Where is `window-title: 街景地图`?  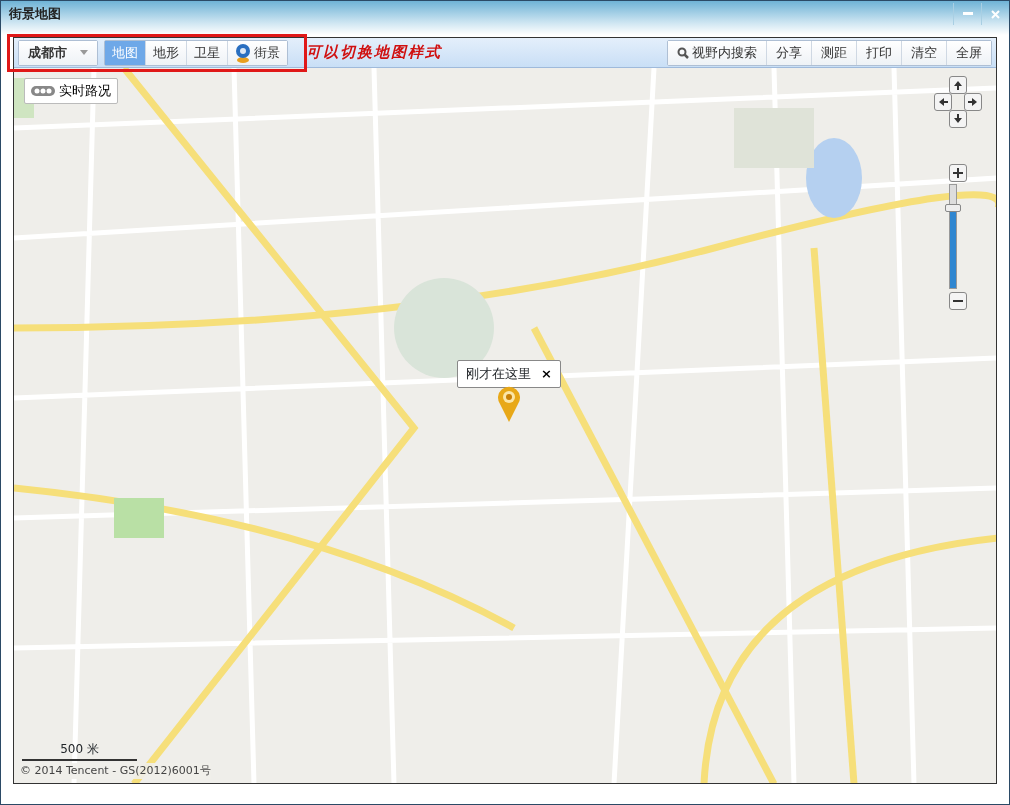
window-title: 街景地图 is located at coordinates (35, 14).